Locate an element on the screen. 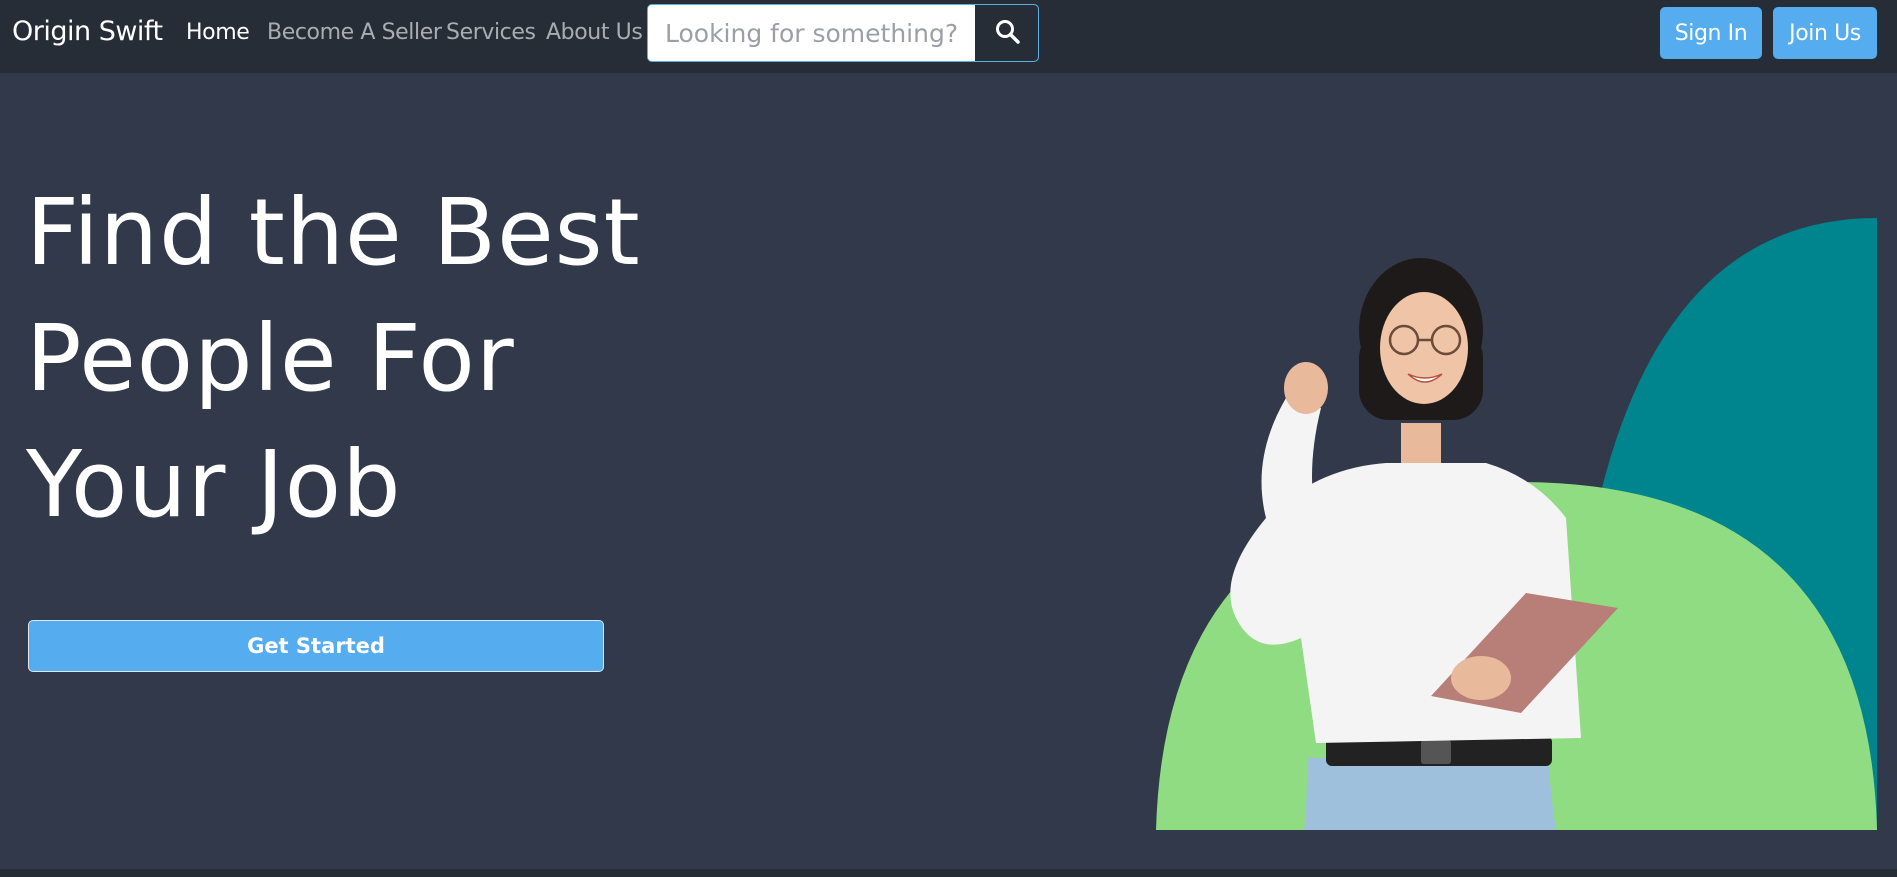  search-button is located at coordinates (1006, 33).